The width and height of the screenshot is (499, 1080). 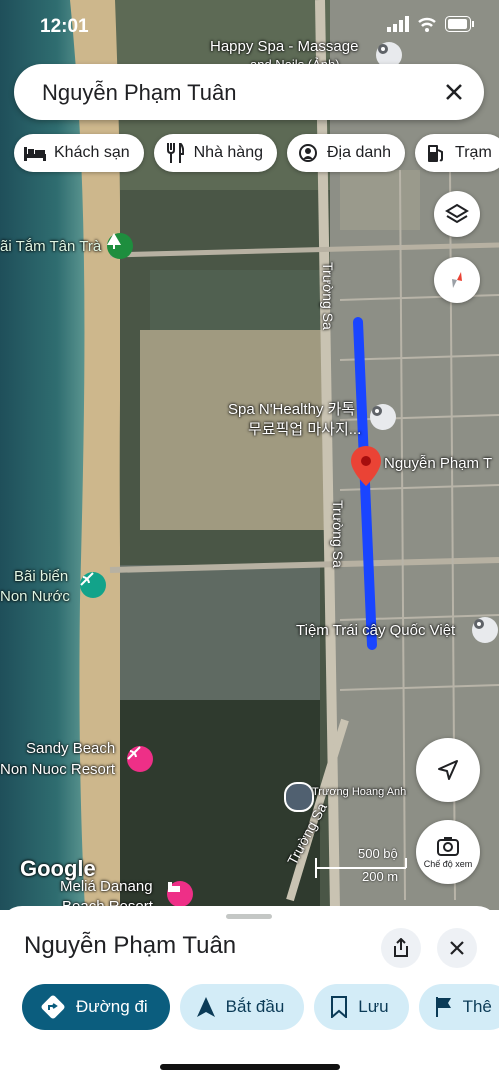 I want to click on map-scale: 500 bộ 200 m, so click(x=357, y=865).